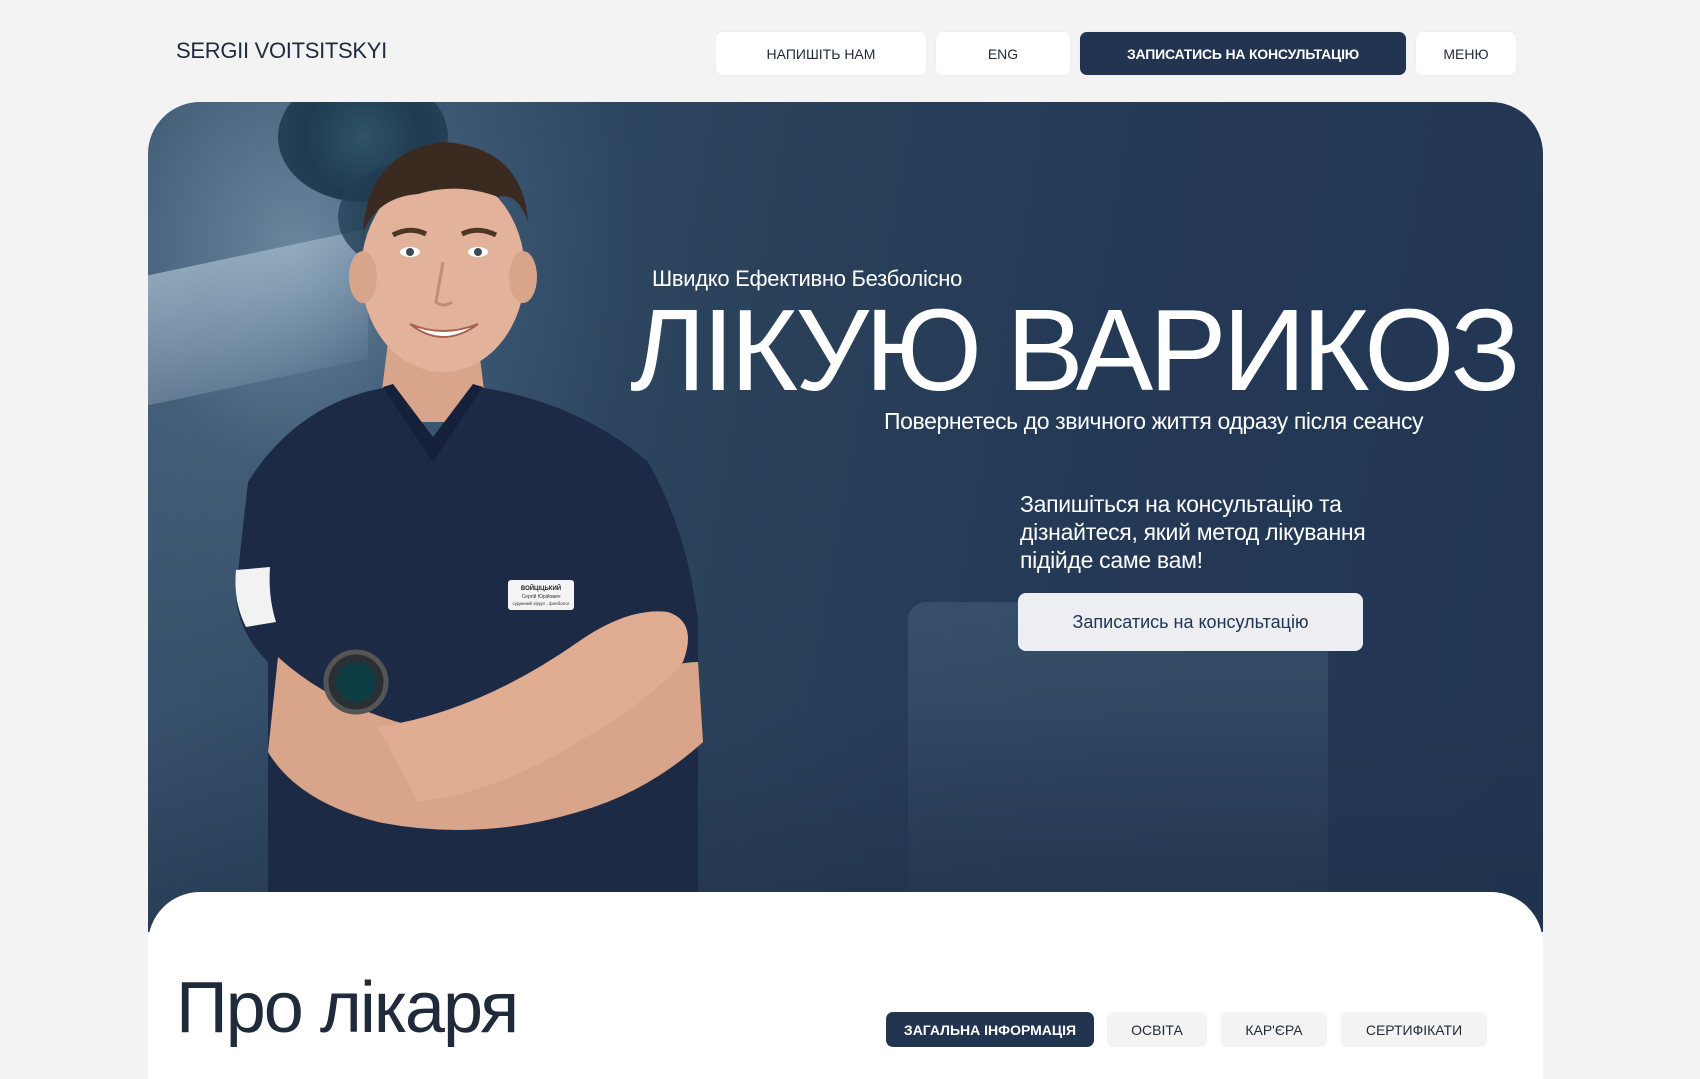  I want to click on hero-title: ЛІКУЮ ВАРИКОЗ, so click(1075, 350).